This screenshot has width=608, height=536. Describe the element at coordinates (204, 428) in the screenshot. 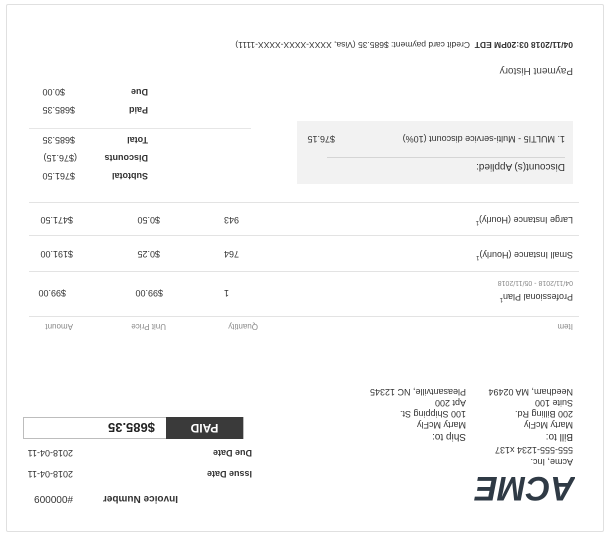

I see `paid-badge: PAID` at that location.